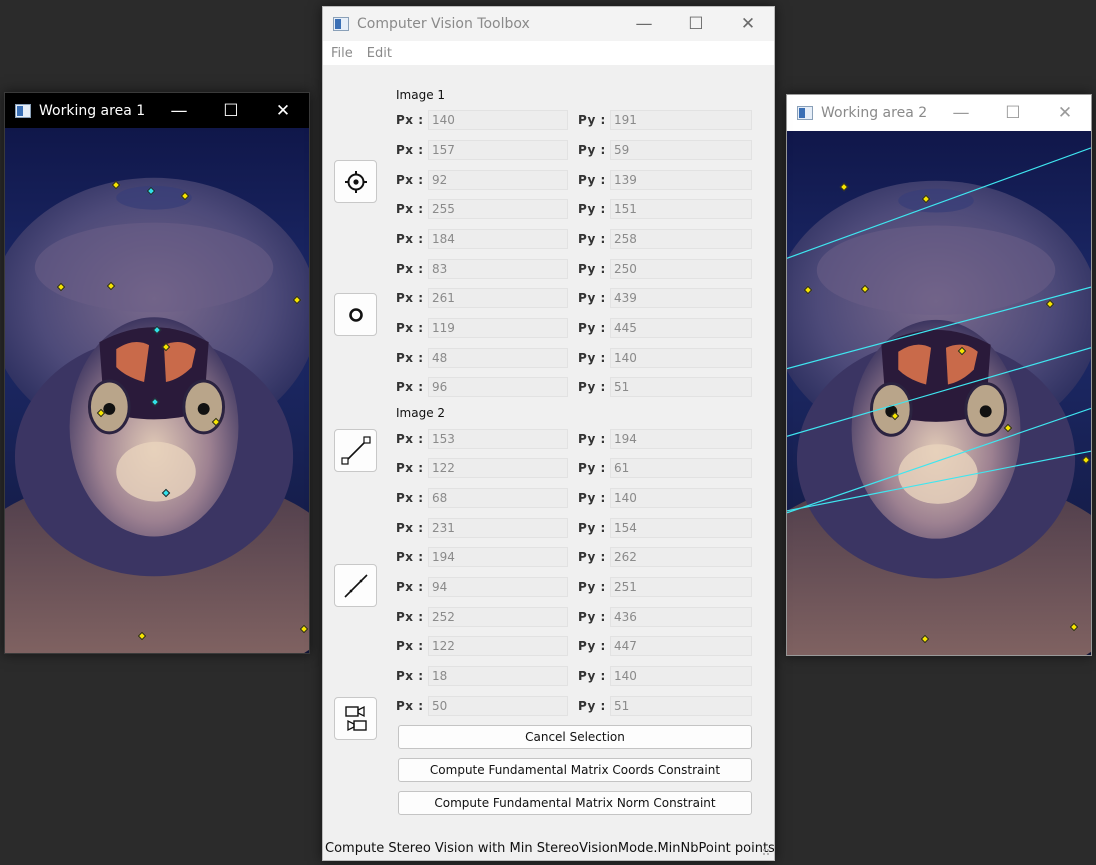 This screenshot has width=1096, height=865. Describe the element at coordinates (498, 298) in the screenshot. I see `px-field: 261` at that location.